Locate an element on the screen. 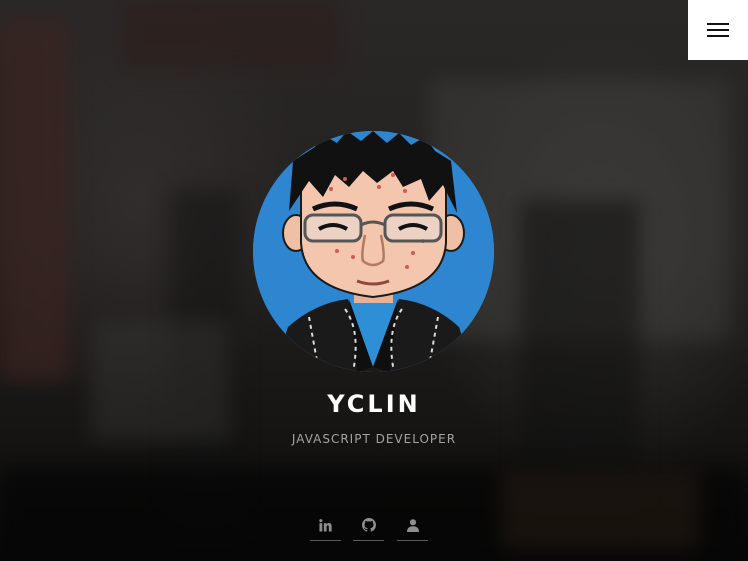  github-link is located at coordinates (368, 525).